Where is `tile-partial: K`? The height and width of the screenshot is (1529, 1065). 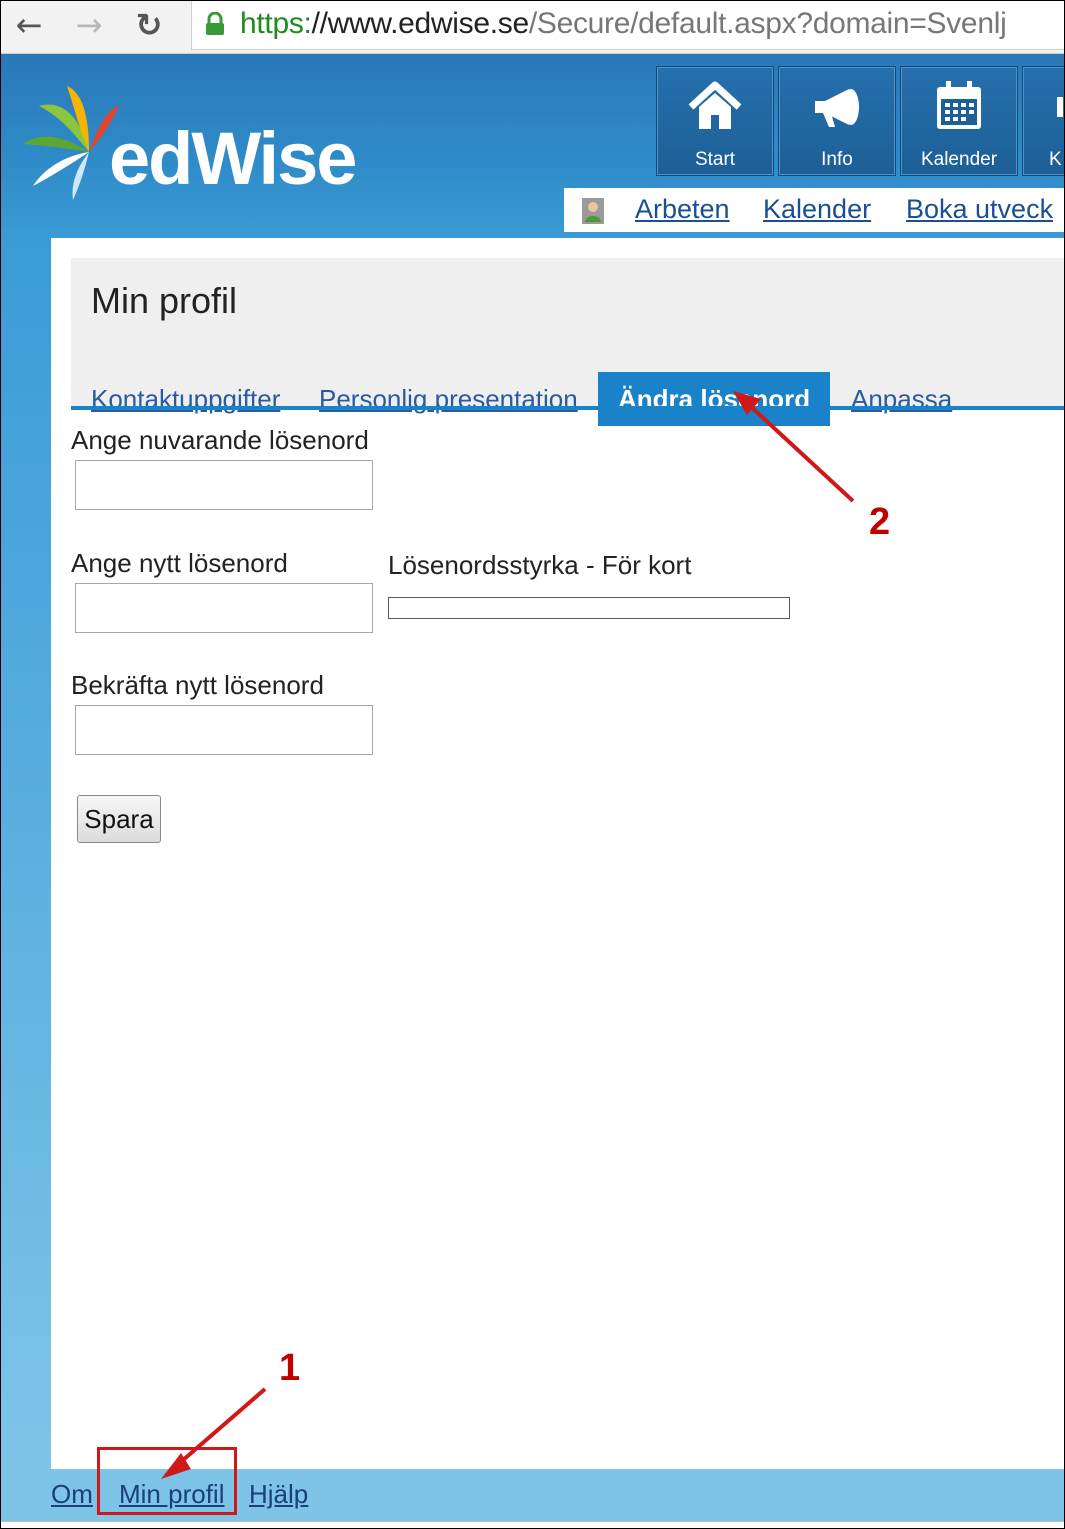
tile-partial: K is located at coordinates (1043, 121).